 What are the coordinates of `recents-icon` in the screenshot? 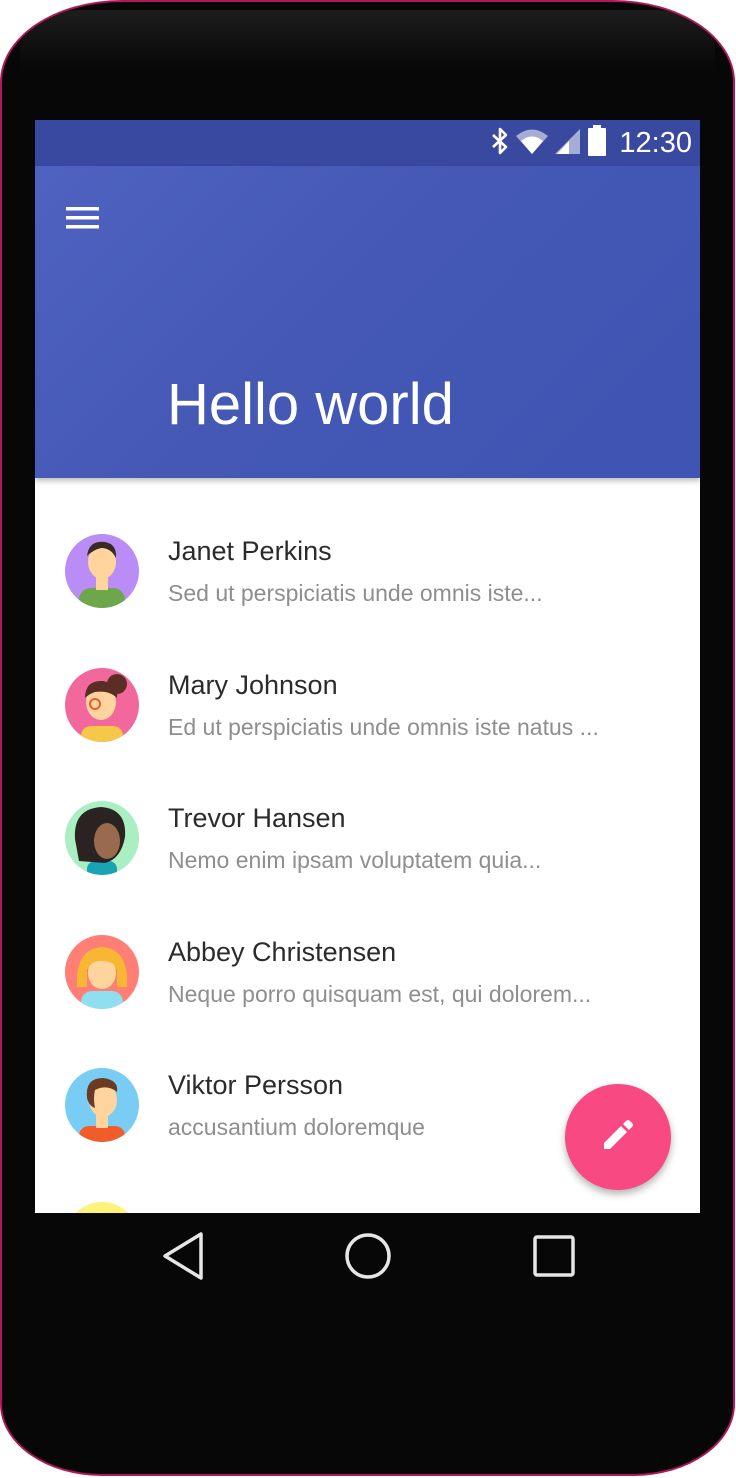 It's located at (554, 1258).